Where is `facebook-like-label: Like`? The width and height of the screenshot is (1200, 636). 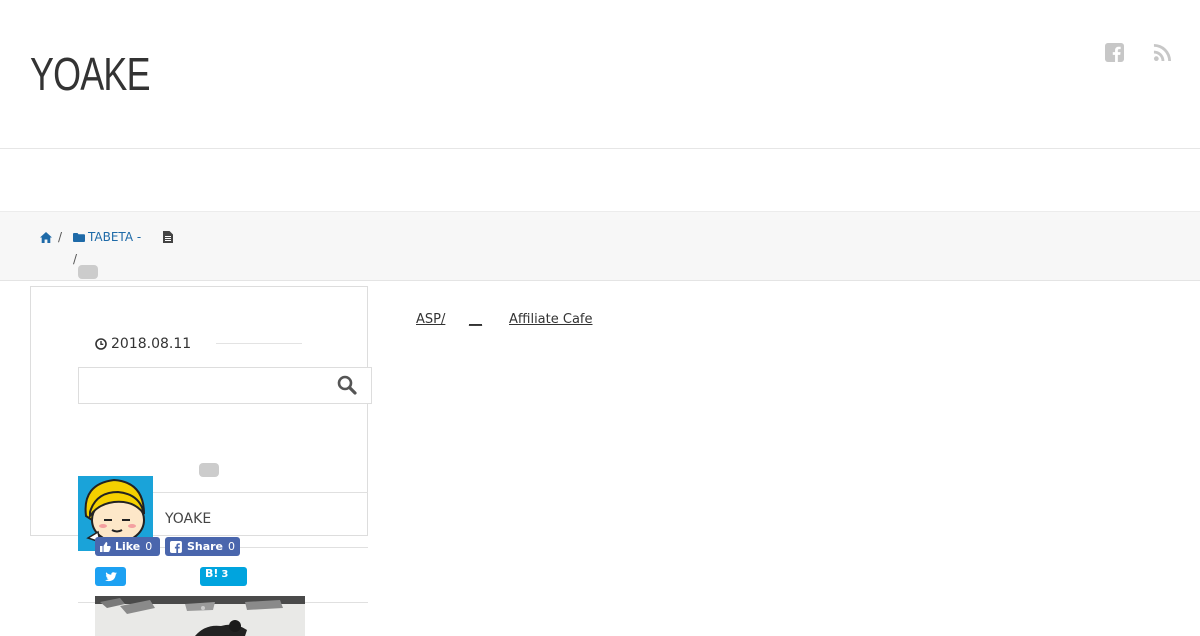 facebook-like-label: Like is located at coordinates (128, 546).